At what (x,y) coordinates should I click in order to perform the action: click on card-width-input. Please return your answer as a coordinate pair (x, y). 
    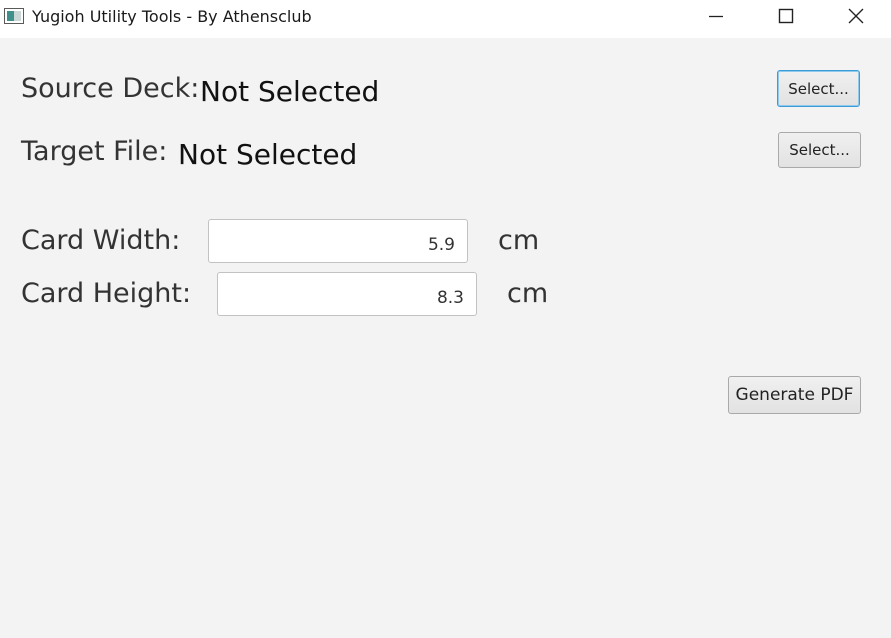
    Looking at the image, I should click on (338, 241).